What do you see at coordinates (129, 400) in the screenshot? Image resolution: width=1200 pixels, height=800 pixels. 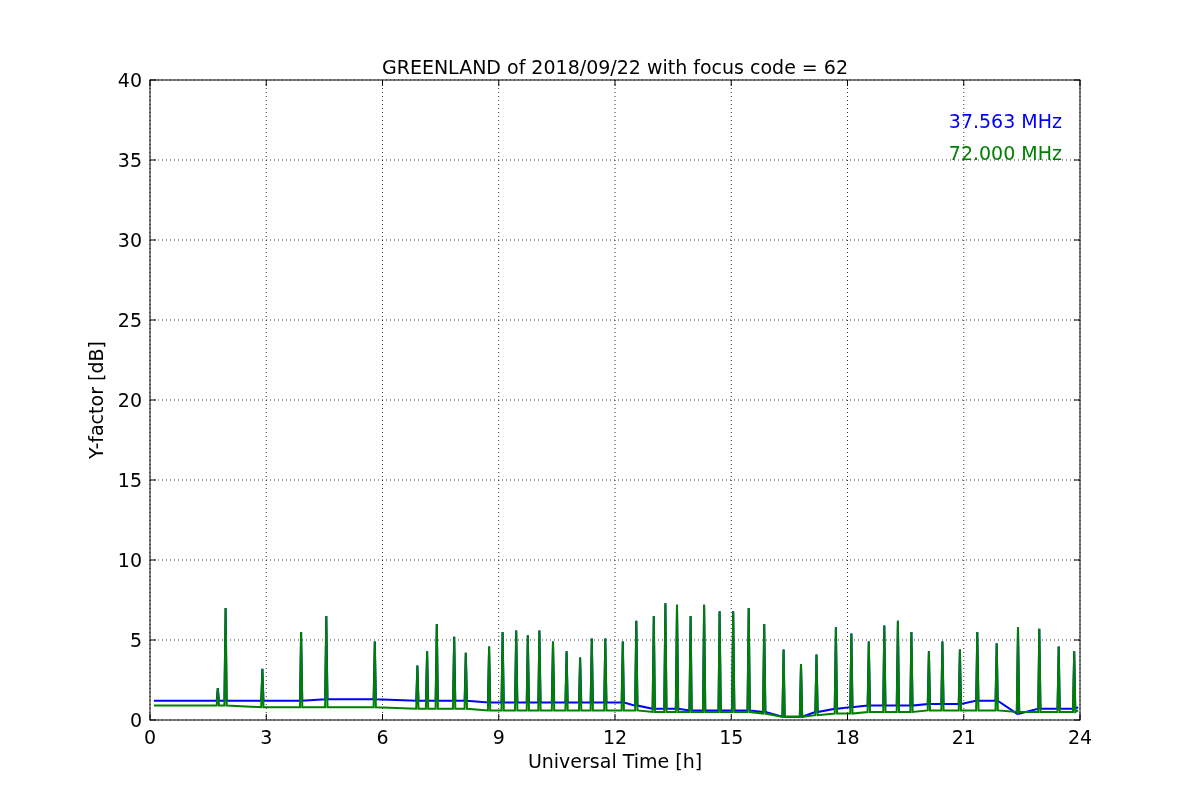 I see `y-tick-label: 20` at bounding box center [129, 400].